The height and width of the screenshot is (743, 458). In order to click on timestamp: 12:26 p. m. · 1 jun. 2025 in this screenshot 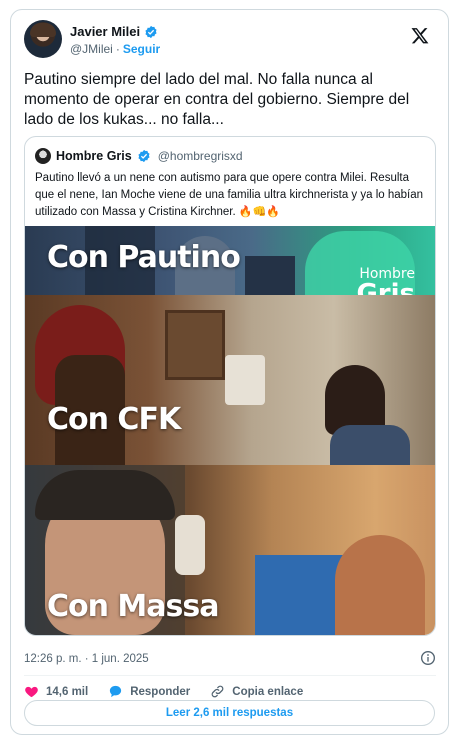, I will do `click(86, 659)`.